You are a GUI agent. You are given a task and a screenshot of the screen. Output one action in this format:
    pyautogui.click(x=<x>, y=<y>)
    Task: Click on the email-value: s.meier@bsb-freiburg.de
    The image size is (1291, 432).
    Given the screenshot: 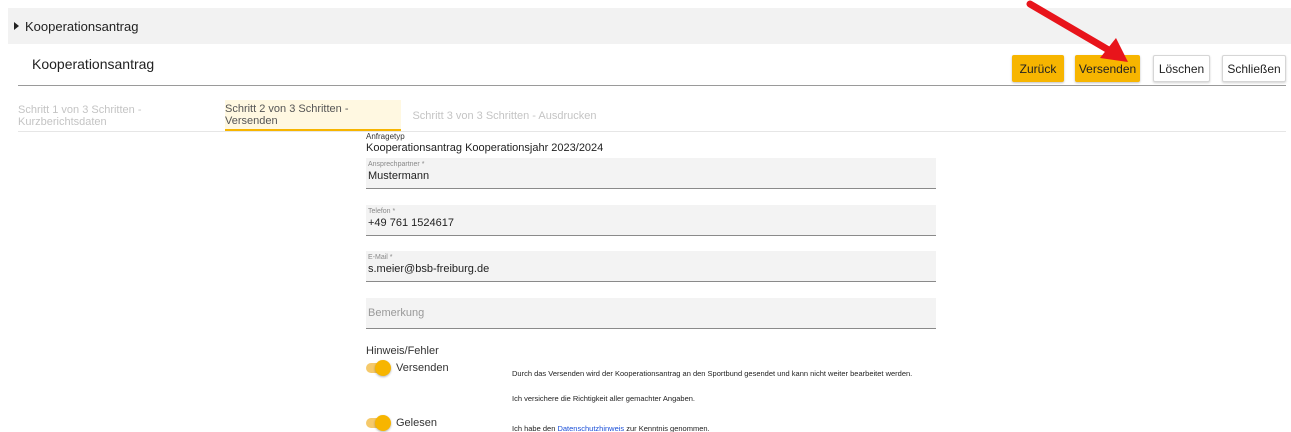 What is the action you would take?
    pyautogui.click(x=429, y=269)
    